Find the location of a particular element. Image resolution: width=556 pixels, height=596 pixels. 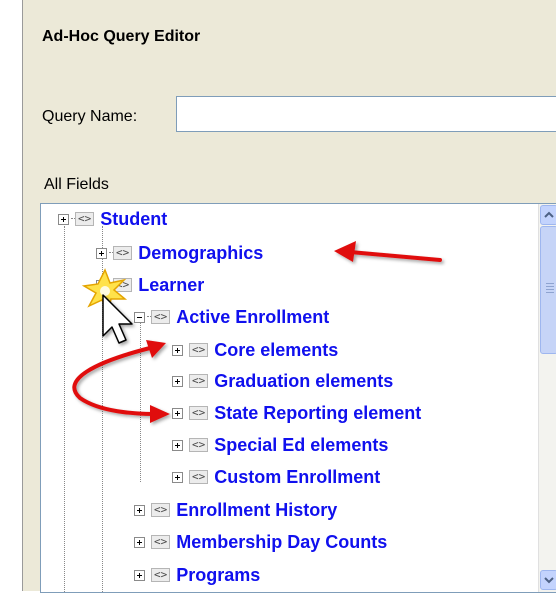

tree-node-label: Custom Enrollment is located at coordinates (297, 476).